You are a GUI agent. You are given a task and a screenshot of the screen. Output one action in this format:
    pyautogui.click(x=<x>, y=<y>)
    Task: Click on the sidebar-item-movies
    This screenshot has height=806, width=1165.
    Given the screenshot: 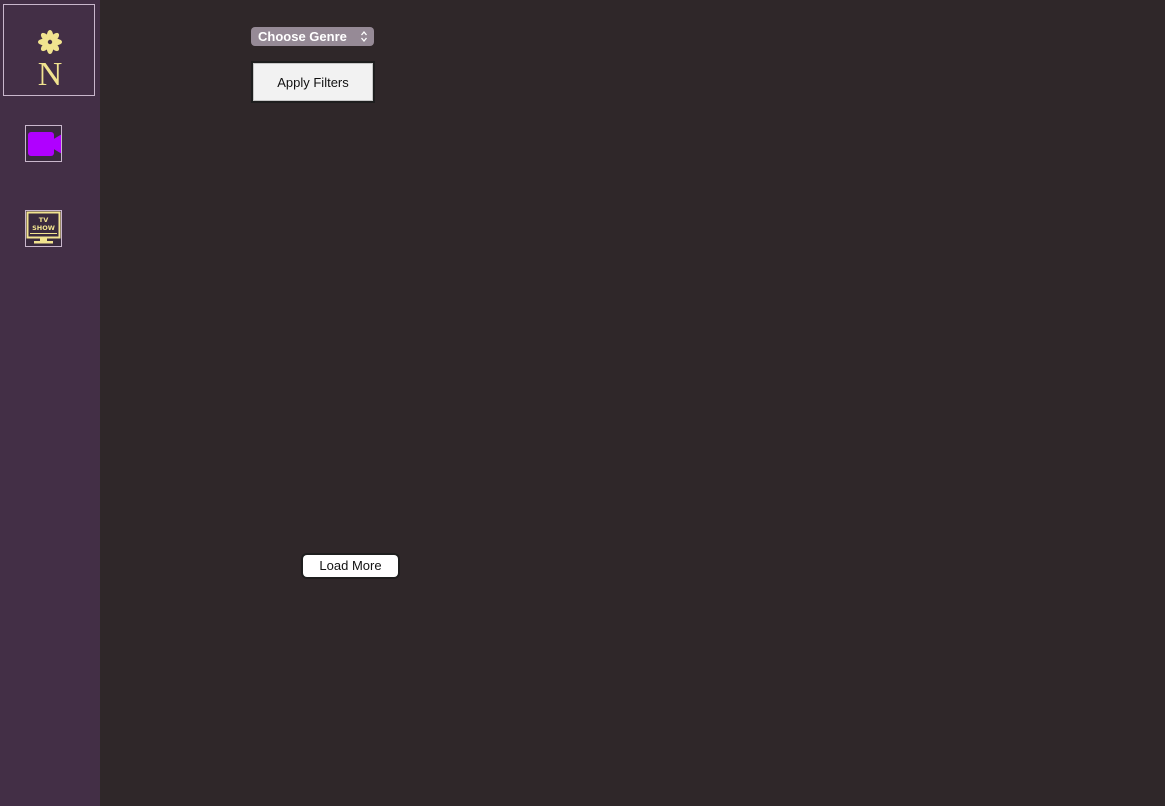 What is the action you would take?
    pyautogui.click(x=43, y=143)
    